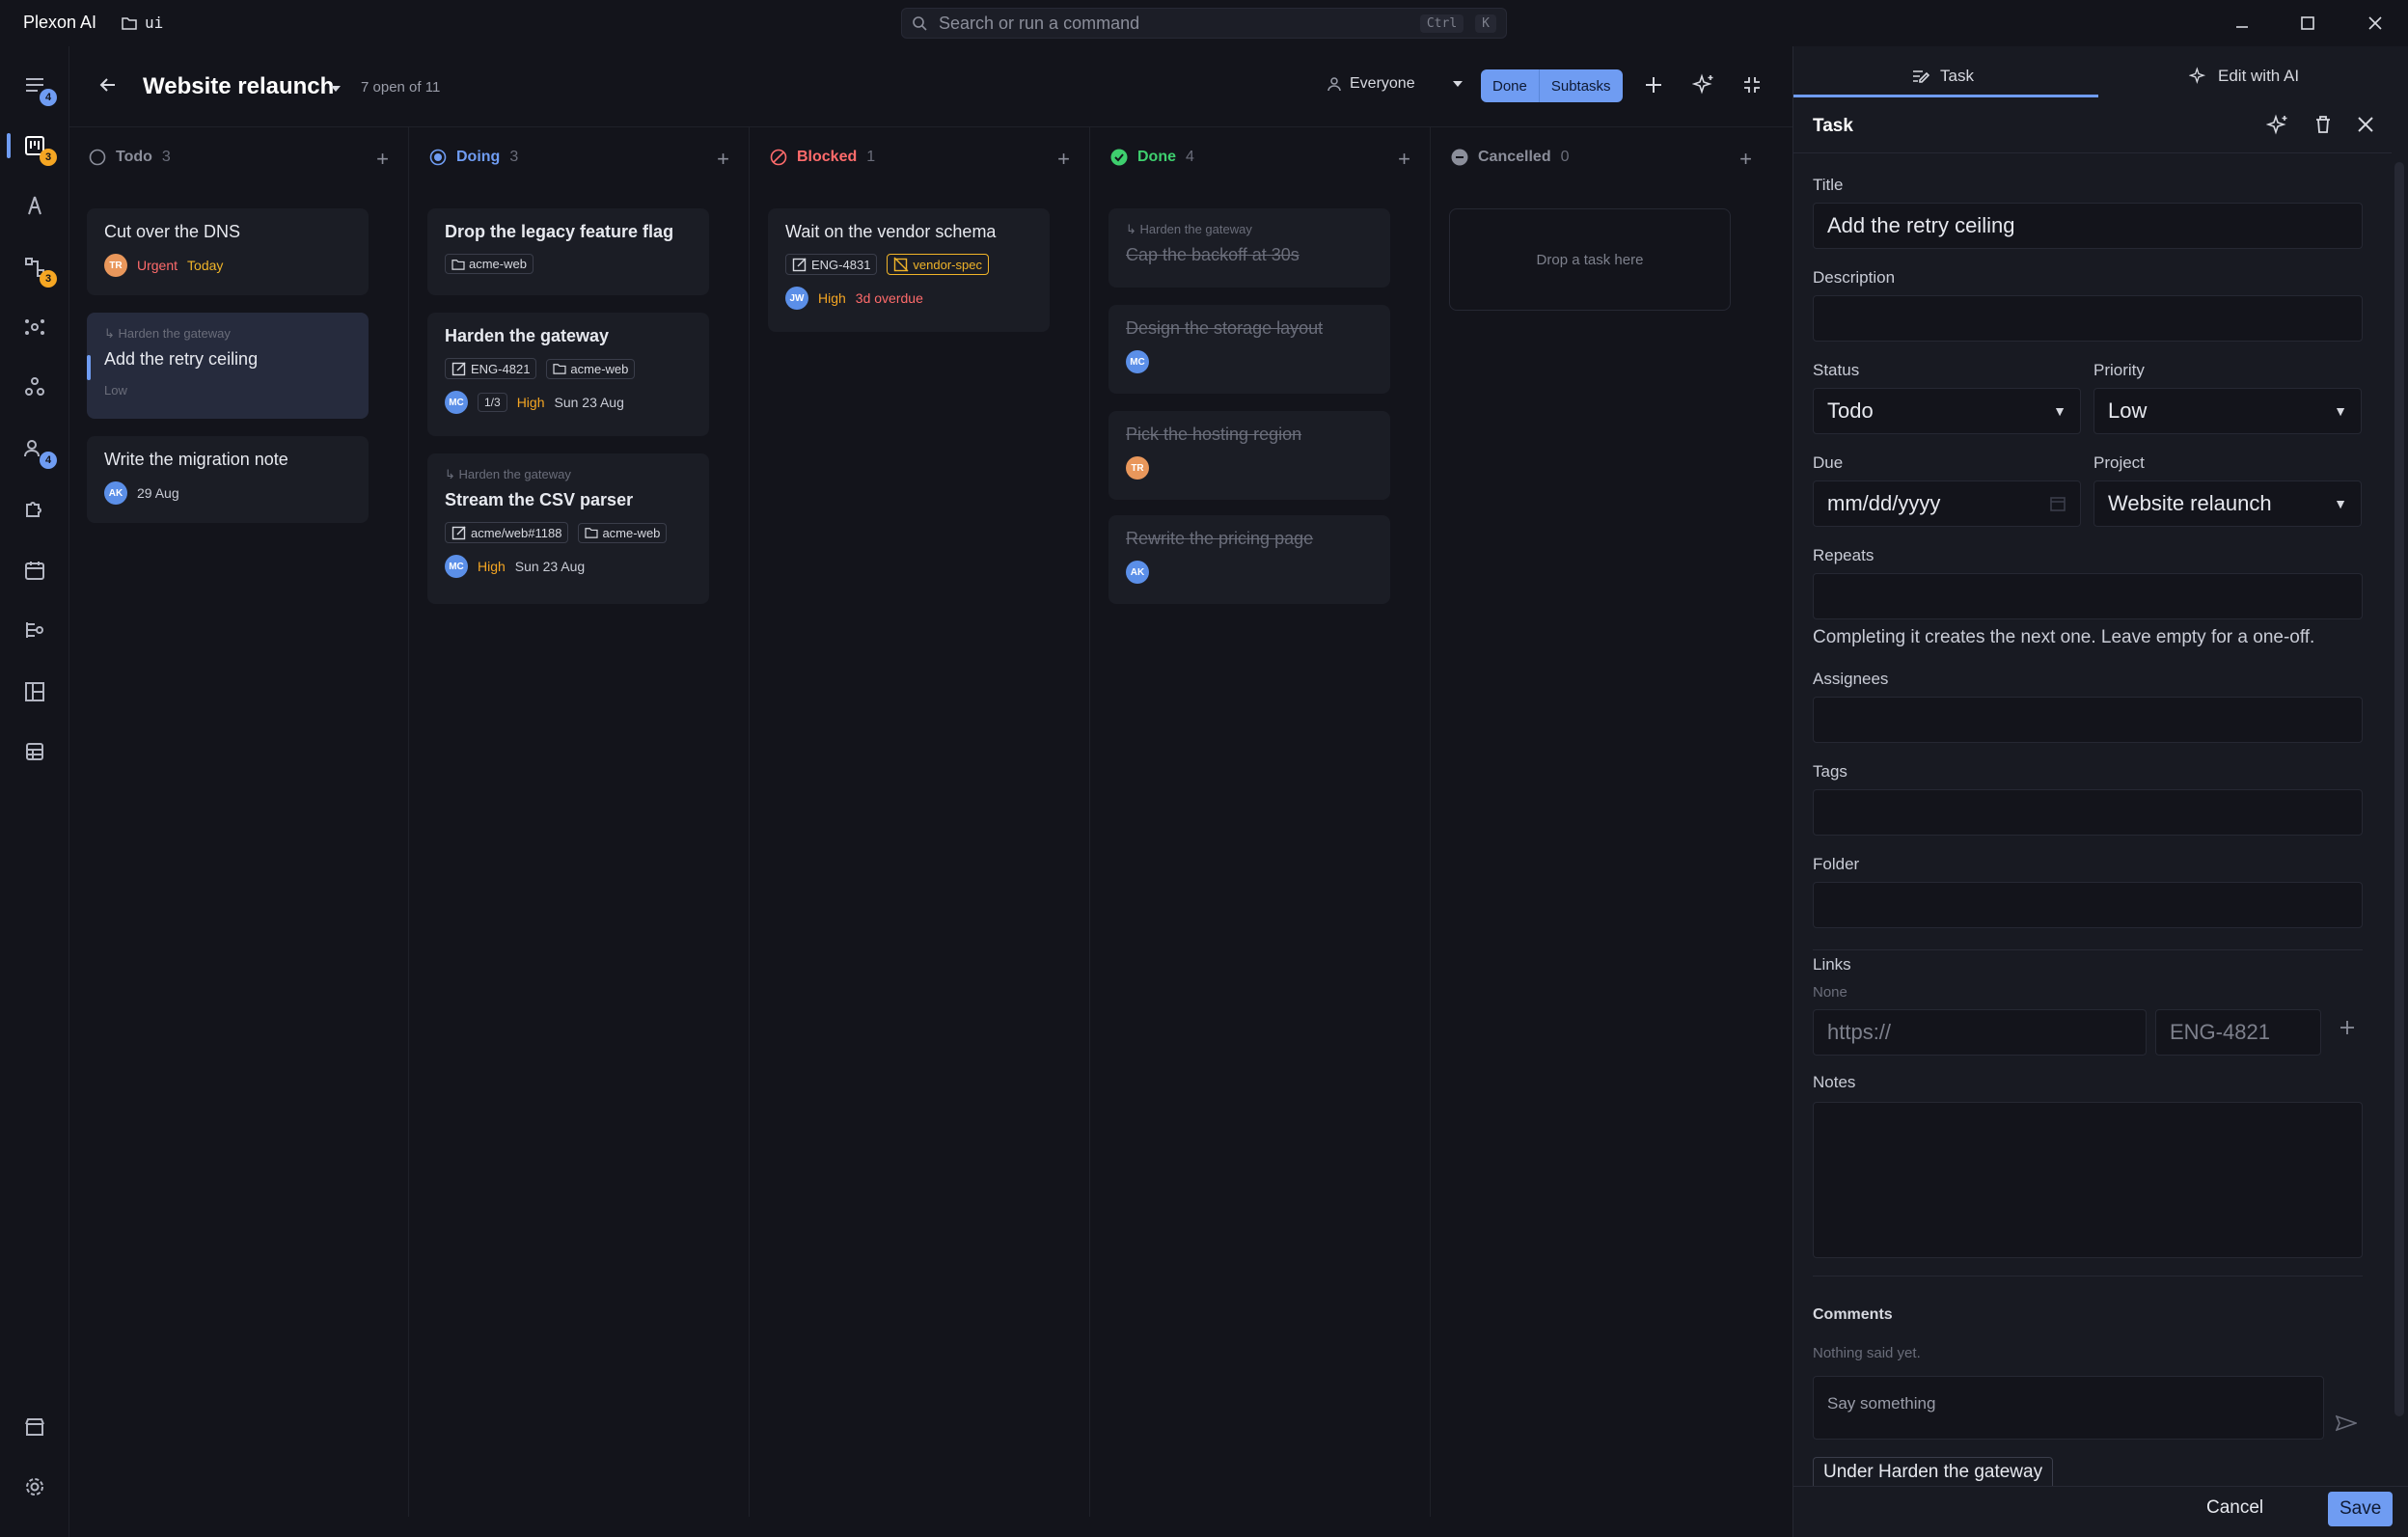 The height and width of the screenshot is (1537, 2408). What do you see at coordinates (34, 1486) in the screenshot?
I see `rail-settings` at bounding box center [34, 1486].